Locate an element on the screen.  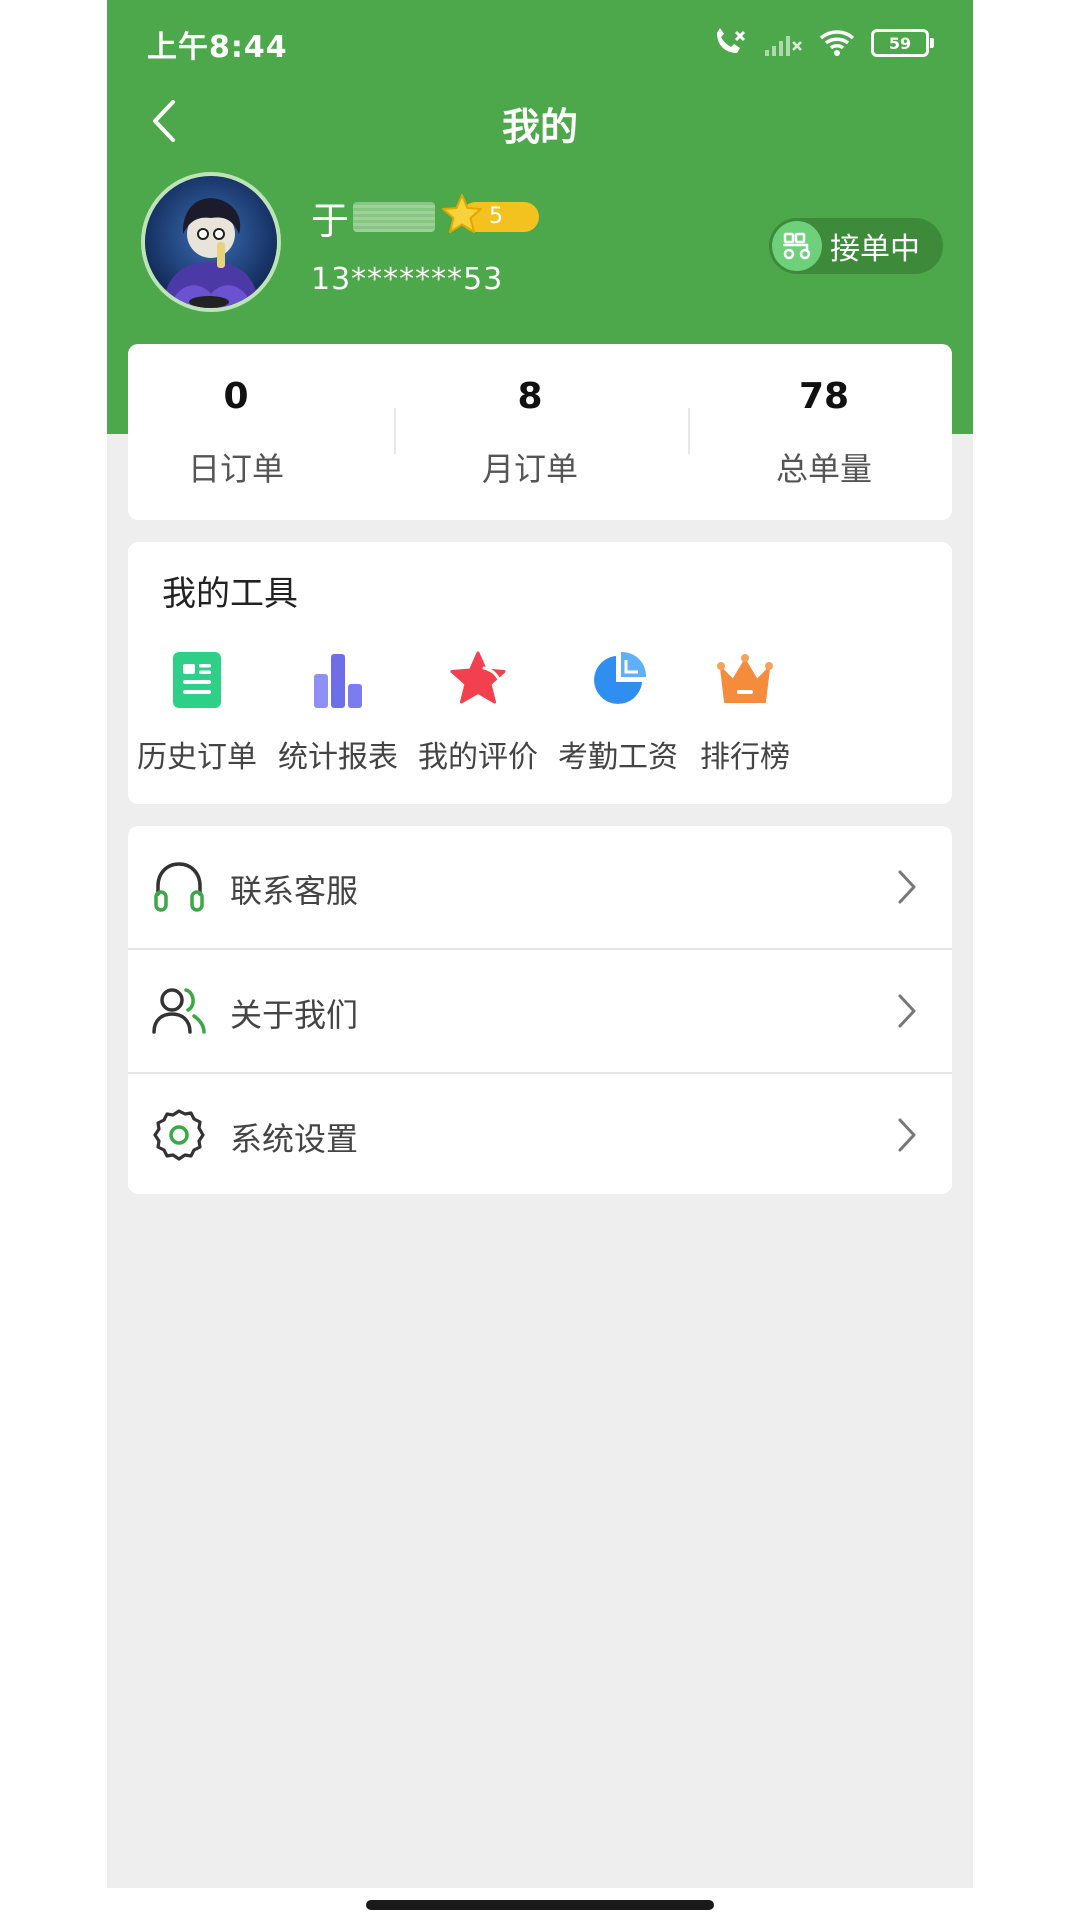
headset-icon is located at coordinates (179, 887).